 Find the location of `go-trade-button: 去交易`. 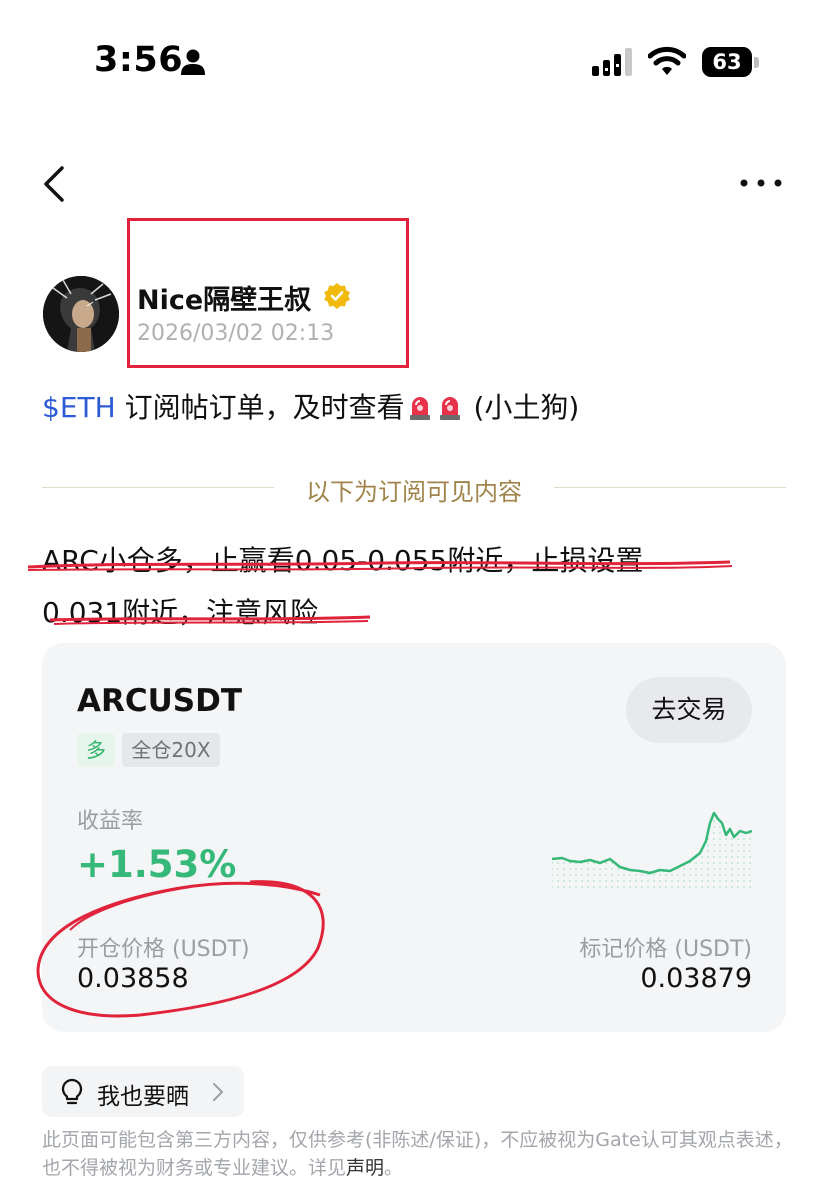

go-trade-button: 去交易 is located at coordinates (689, 710).